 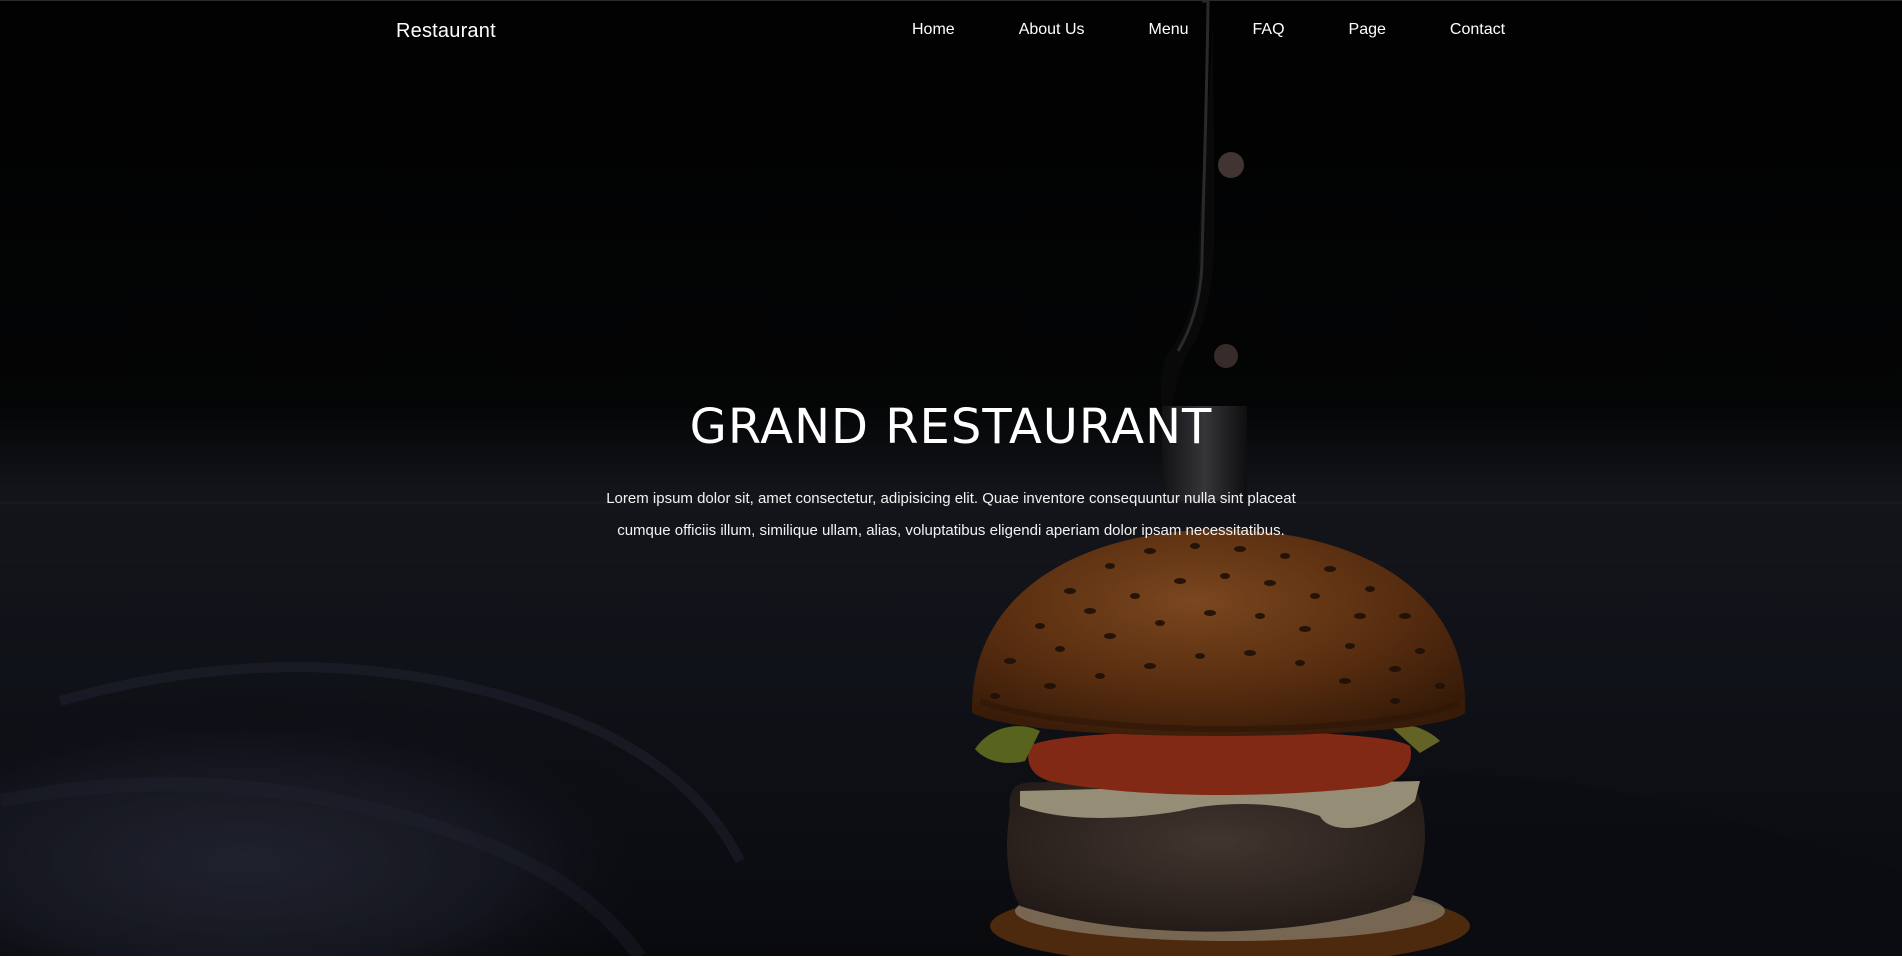 What do you see at coordinates (1169, 30) in the screenshot?
I see `nav-link-menu: Menu` at bounding box center [1169, 30].